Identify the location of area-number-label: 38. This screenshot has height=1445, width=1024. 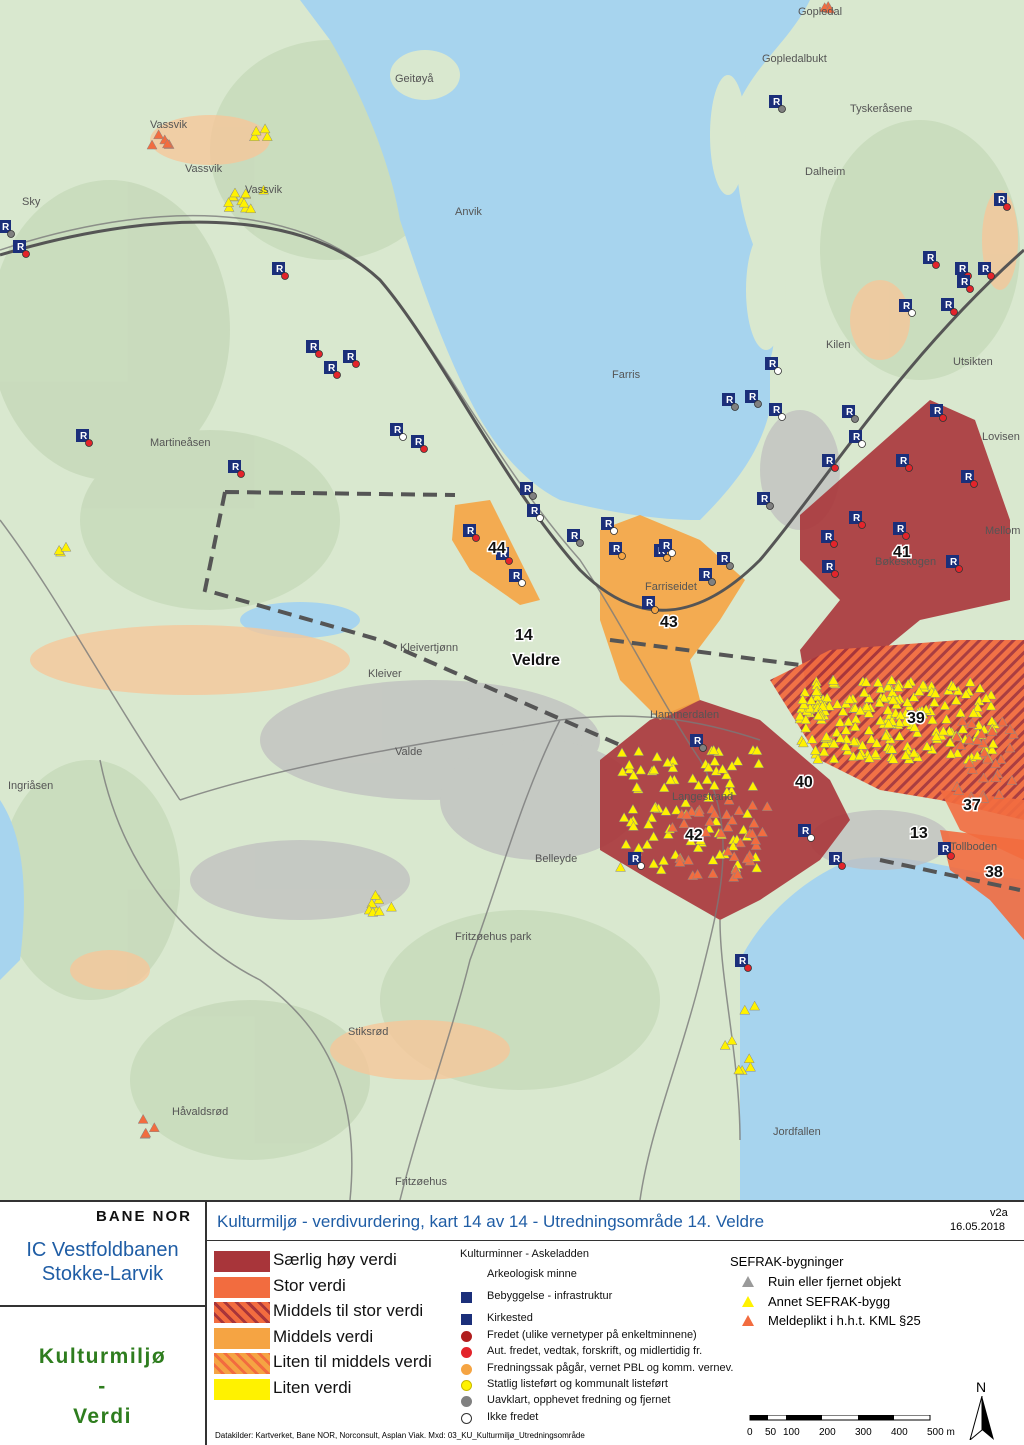
(994, 872).